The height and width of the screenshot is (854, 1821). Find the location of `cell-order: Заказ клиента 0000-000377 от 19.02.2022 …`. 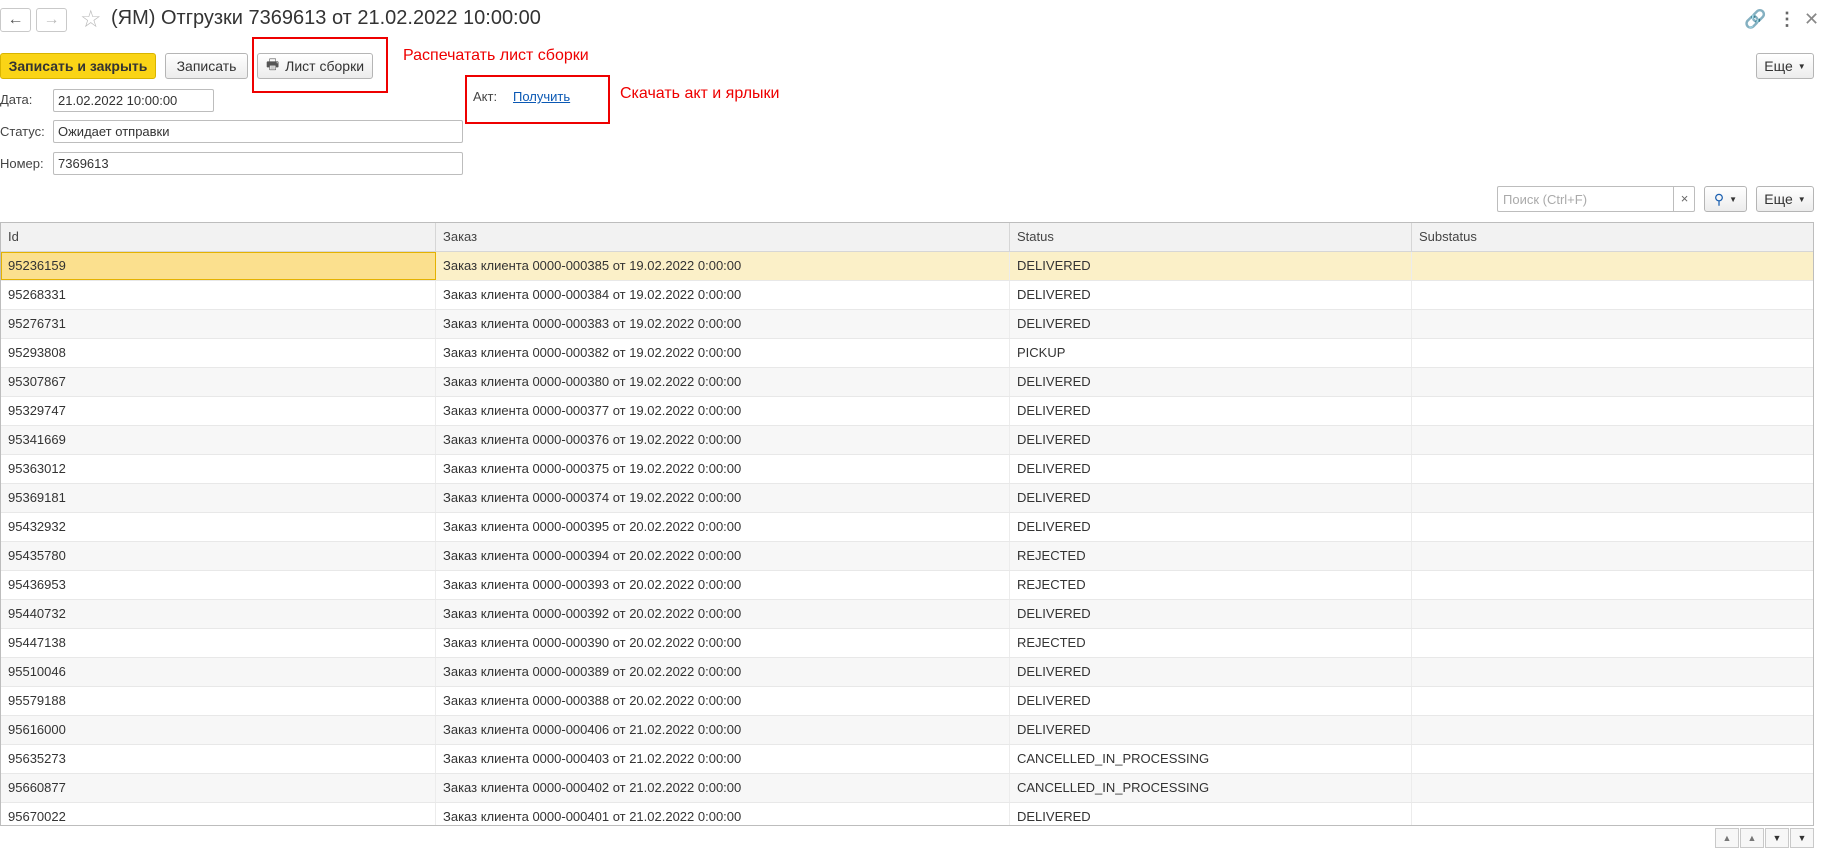

cell-order: Заказ клиента 0000-000377 от 19.02.2022 … is located at coordinates (723, 411).